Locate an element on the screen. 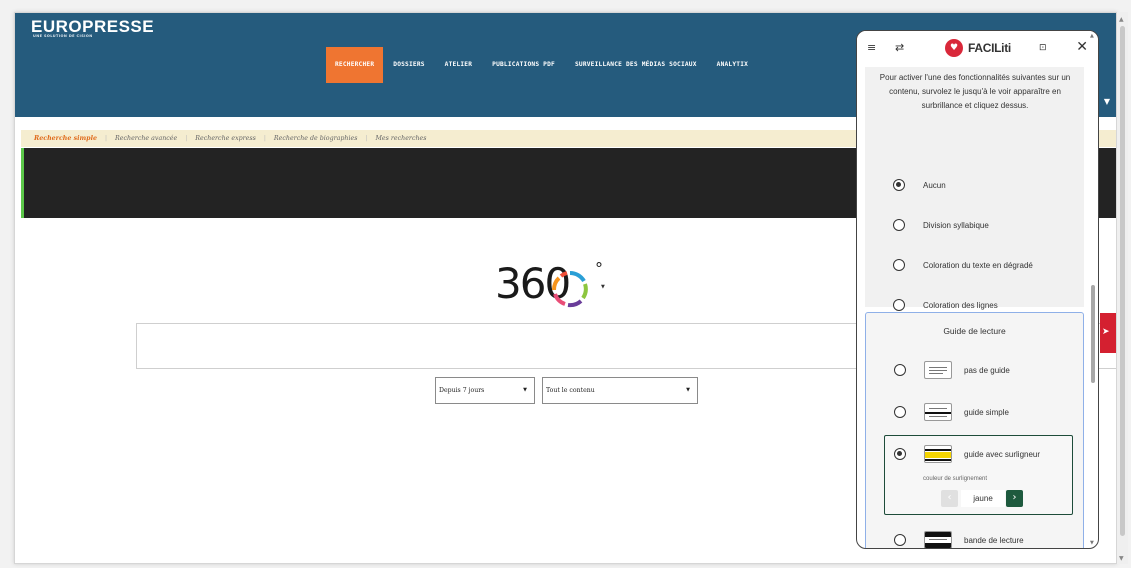 The height and width of the screenshot is (568, 1131). option-coloration-lignes: Coloration des lignes is located at coordinates (945, 305).